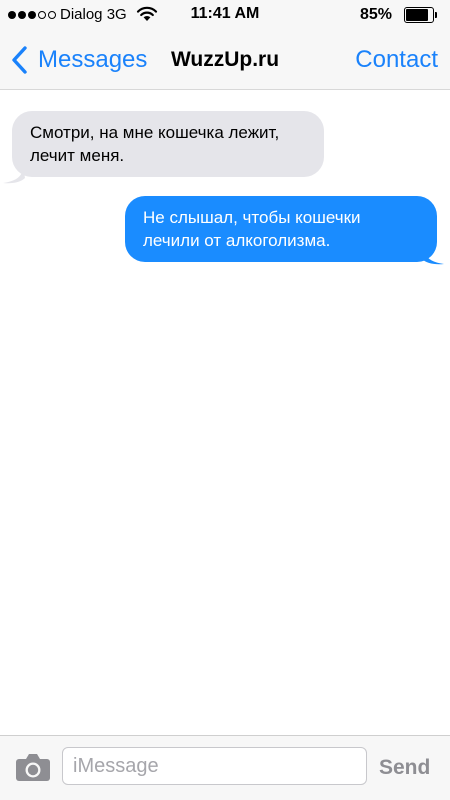 This screenshot has height=800, width=450. What do you see at coordinates (214, 766) in the screenshot?
I see `message-input` at bounding box center [214, 766].